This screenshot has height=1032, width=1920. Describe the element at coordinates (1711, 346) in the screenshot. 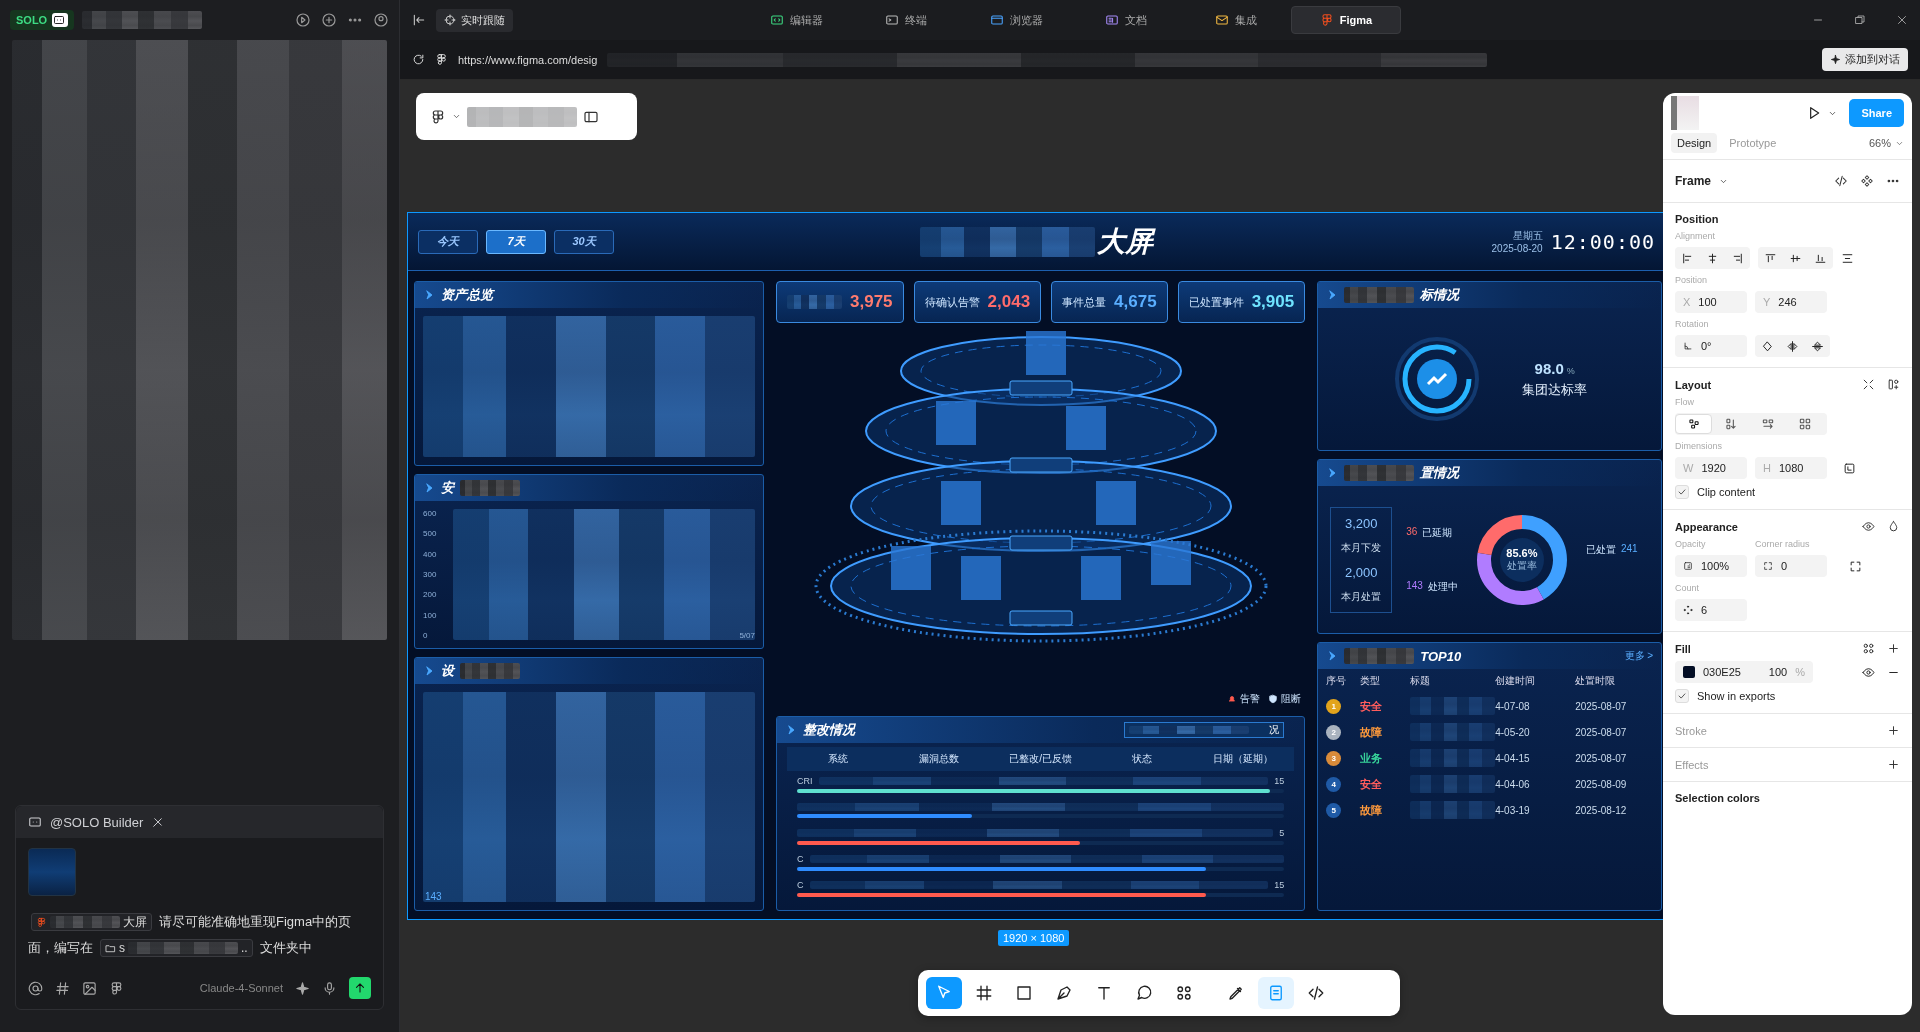

I see `input-field: 0°` at that location.